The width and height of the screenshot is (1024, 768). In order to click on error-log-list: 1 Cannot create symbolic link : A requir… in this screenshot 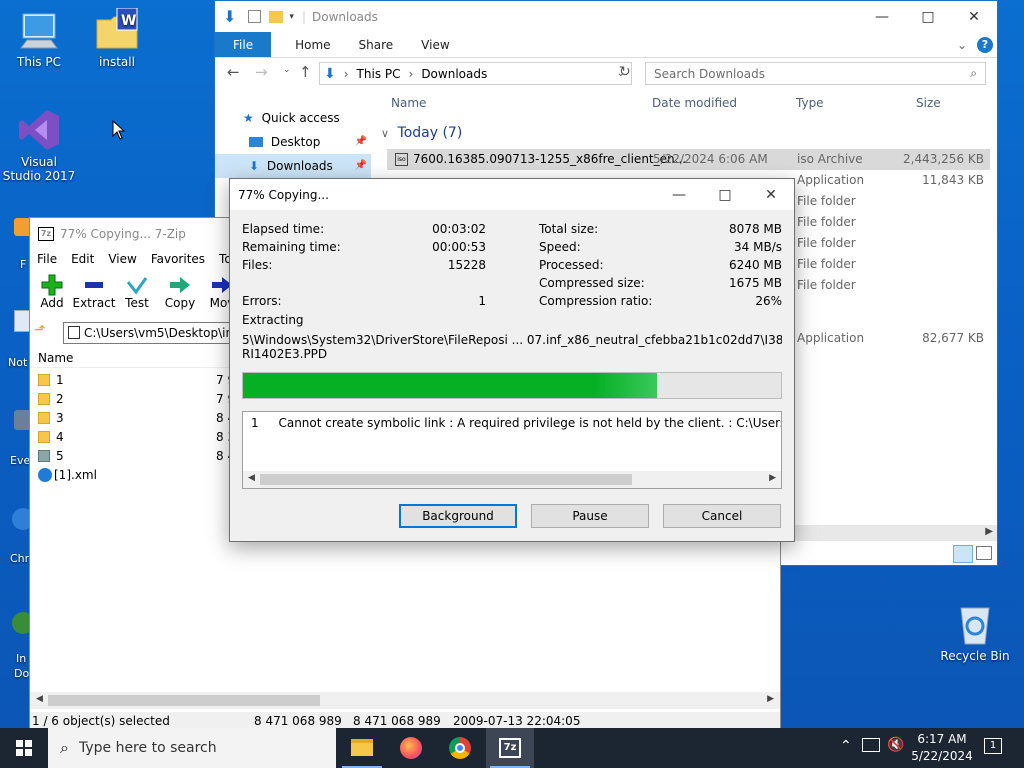, I will do `click(512, 450)`.